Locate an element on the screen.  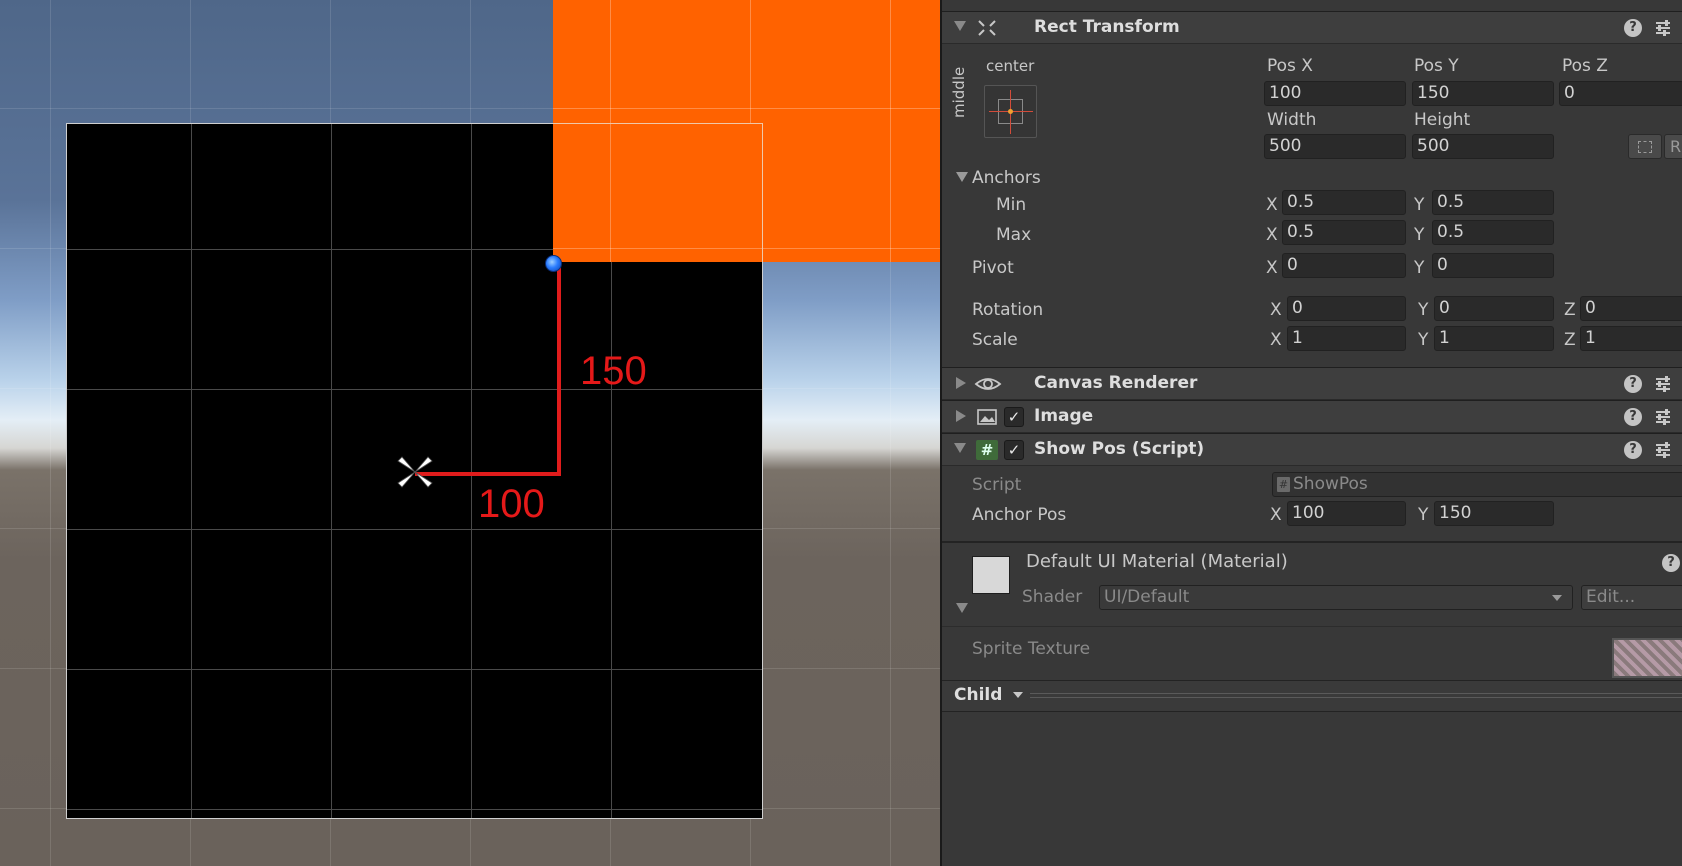
measure-label-x: 100 is located at coordinates (511, 504).